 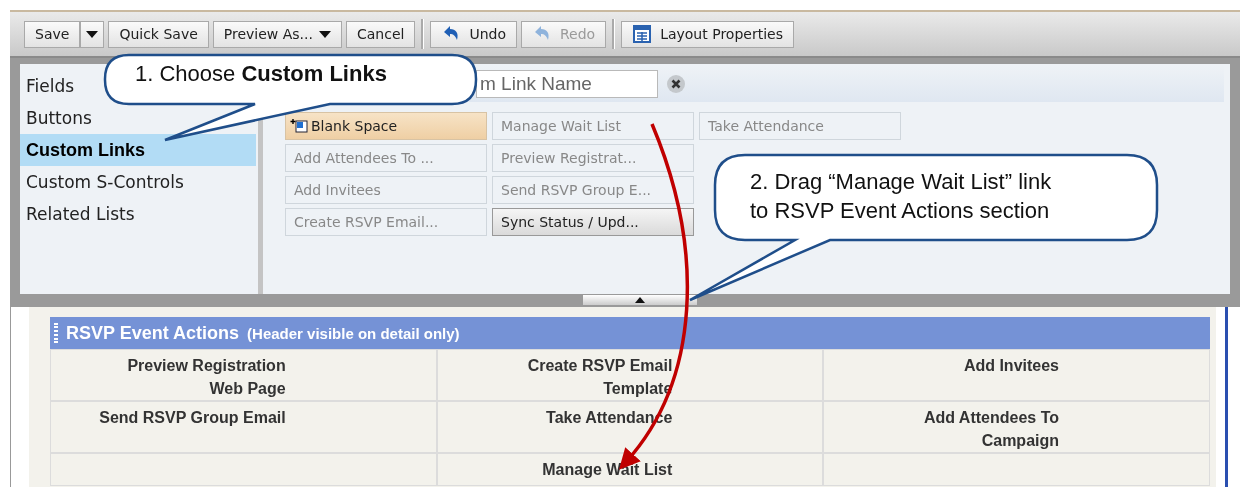 I want to click on palette-link: Blank Space, so click(x=386, y=126).